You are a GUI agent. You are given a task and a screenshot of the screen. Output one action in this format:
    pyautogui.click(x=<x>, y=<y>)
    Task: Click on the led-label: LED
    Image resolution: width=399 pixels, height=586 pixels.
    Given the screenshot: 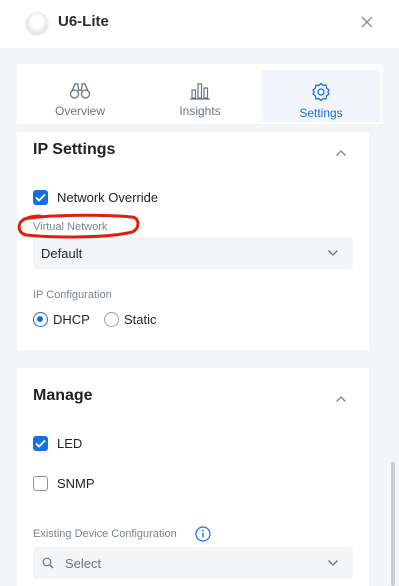 What is the action you would take?
    pyautogui.click(x=70, y=443)
    